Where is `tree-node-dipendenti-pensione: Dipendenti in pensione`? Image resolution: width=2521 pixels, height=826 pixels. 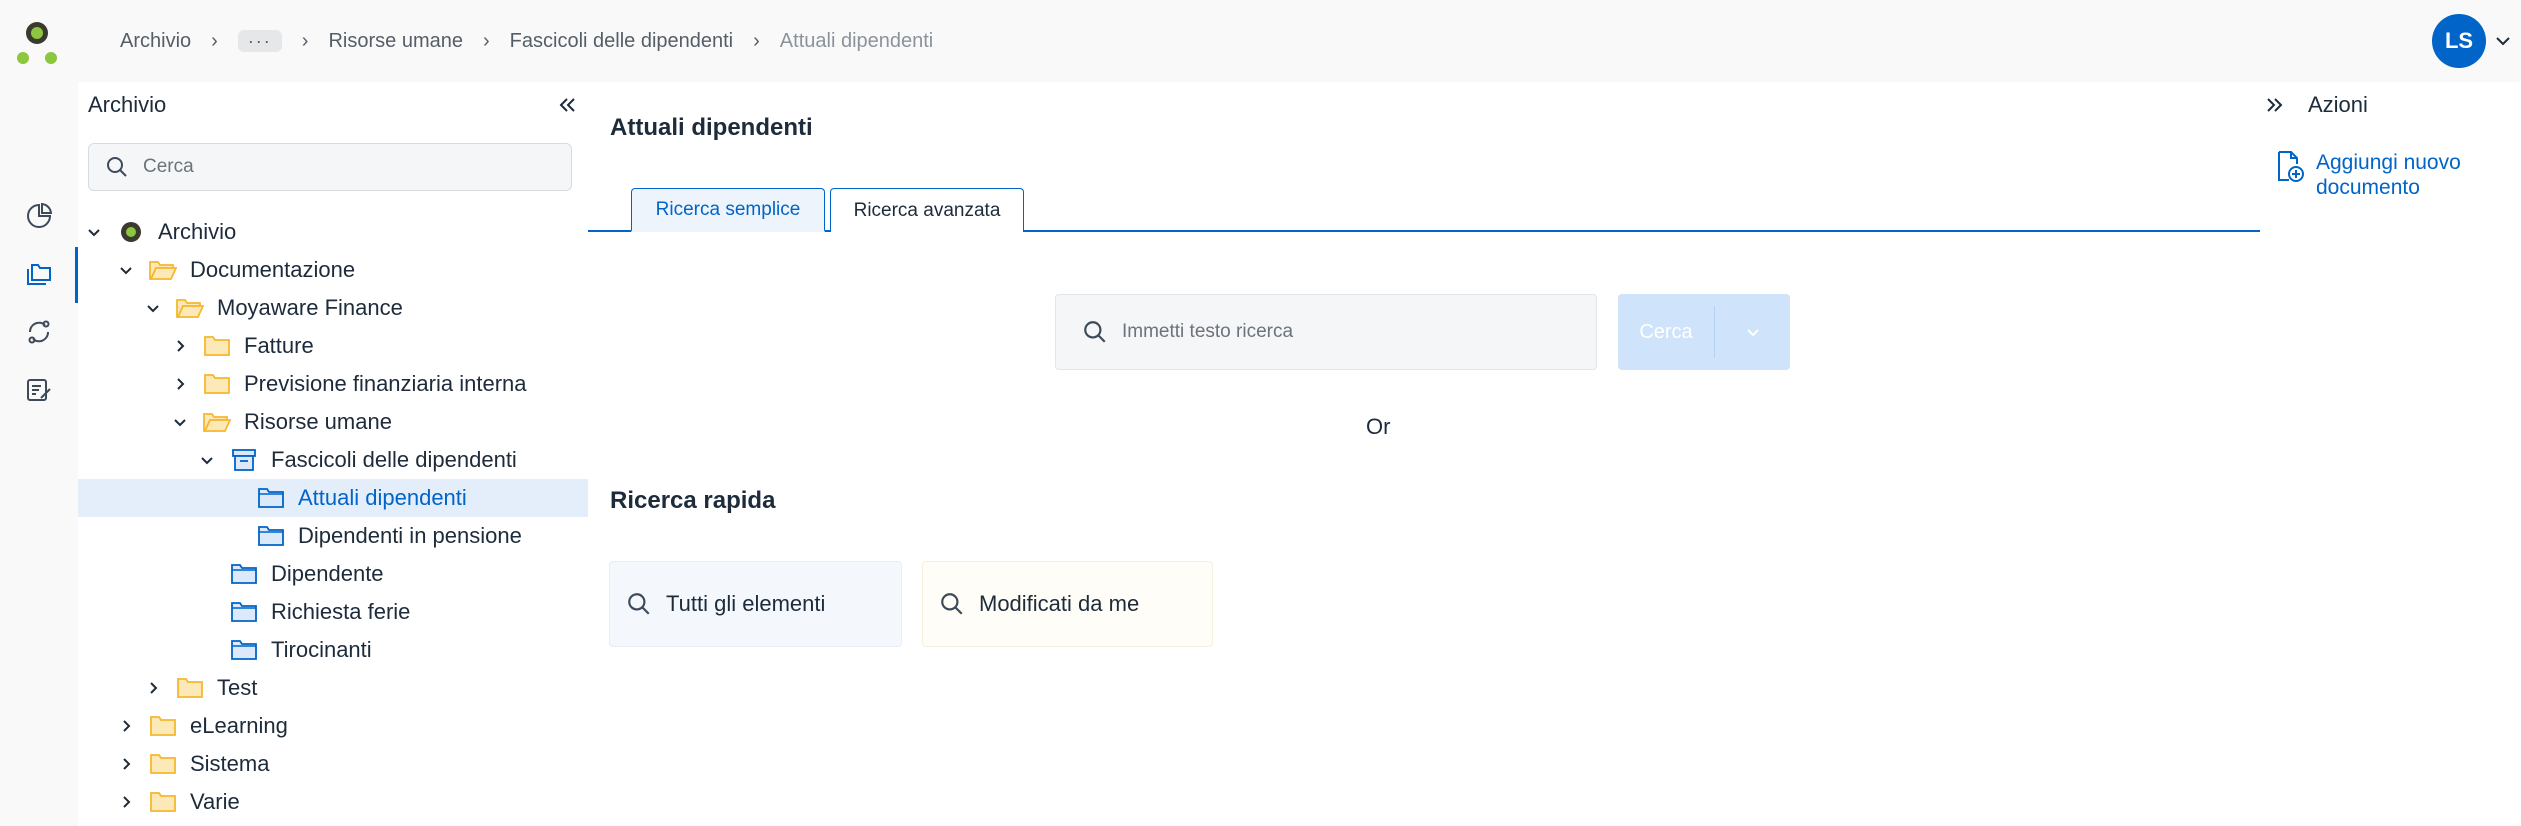
tree-node-dipendenti-pensione: Dipendenti in pensione is located at coordinates (333, 536).